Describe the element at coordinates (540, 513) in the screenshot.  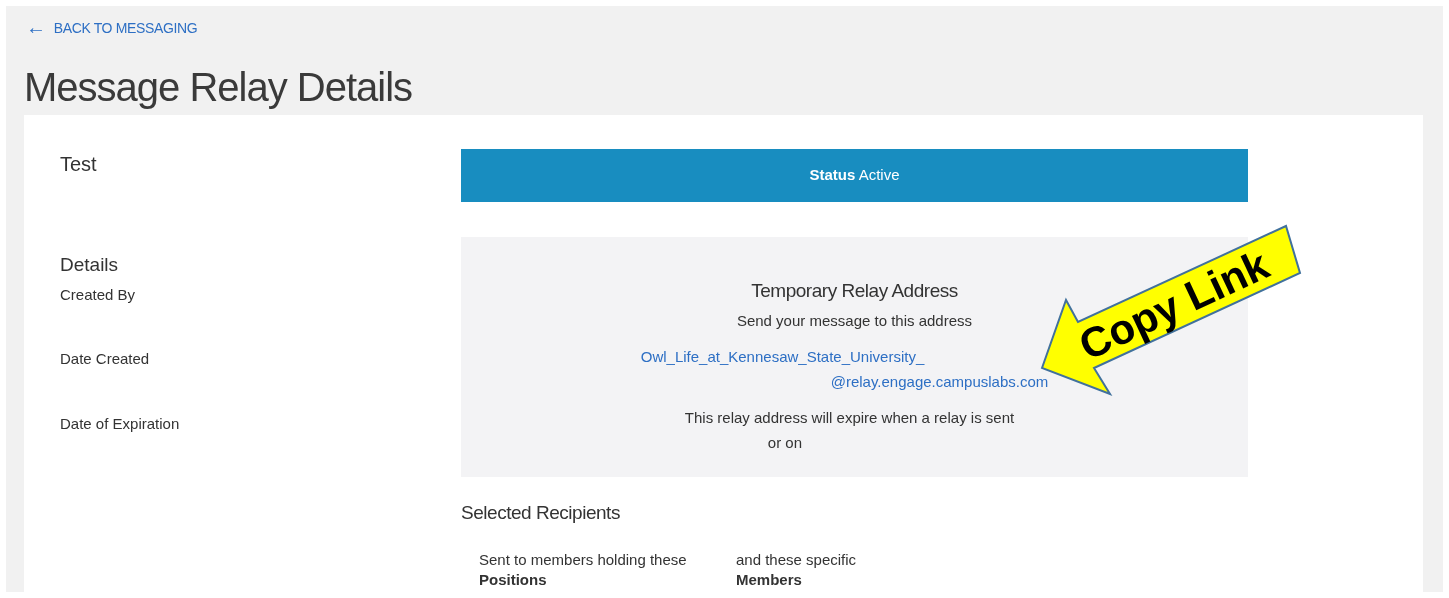
I see `recipients-heading: Selected Recipients` at that location.